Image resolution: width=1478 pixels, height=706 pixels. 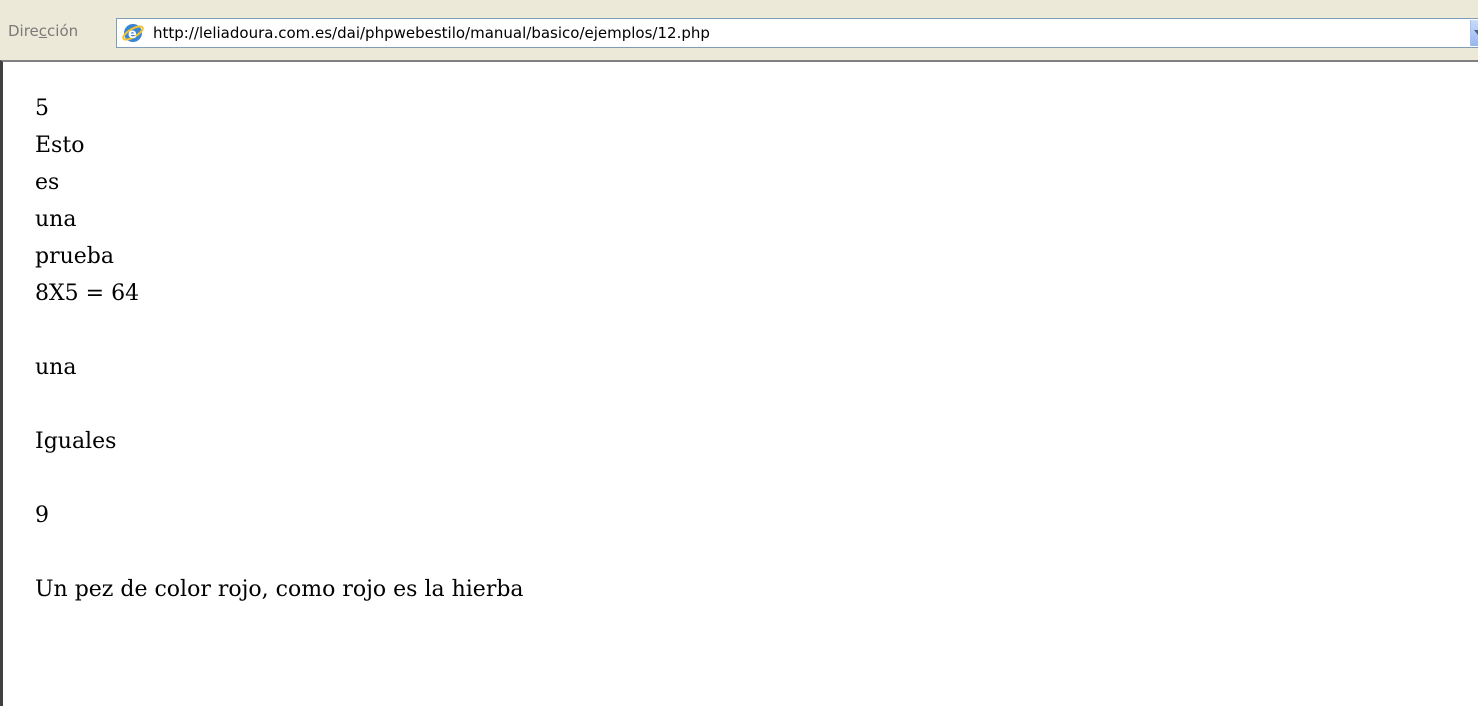 I want to click on address-label: Dirección, so click(x=43, y=31).